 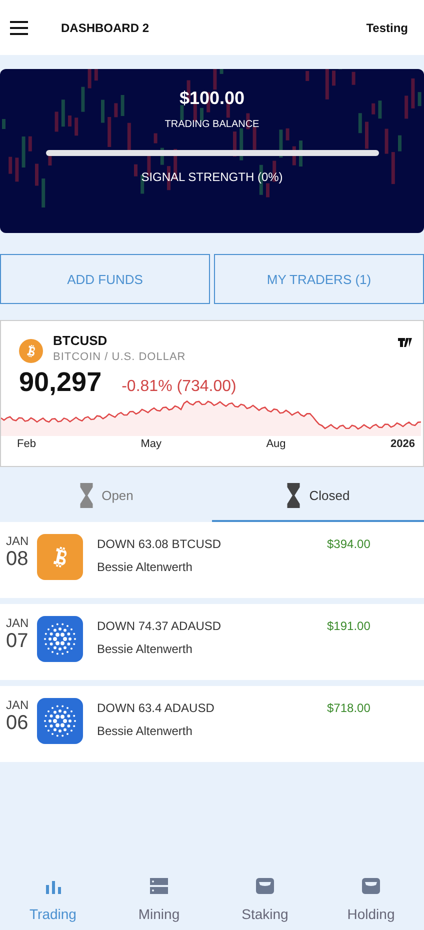 What do you see at coordinates (212, 642) in the screenshot?
I see `trade-row: JAN 07 DOWN 74.37 ADAUSD Bessie Altenwerth $191.00` at bounding box center [212, 642].